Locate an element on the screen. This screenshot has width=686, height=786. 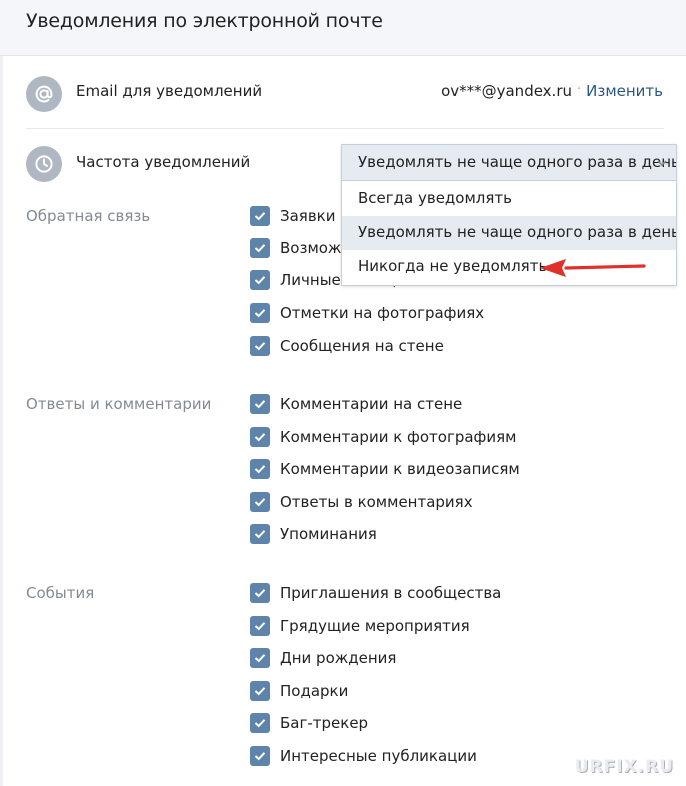
checkbox-label: Сообщения на стене is located at coordinates (362, 346).